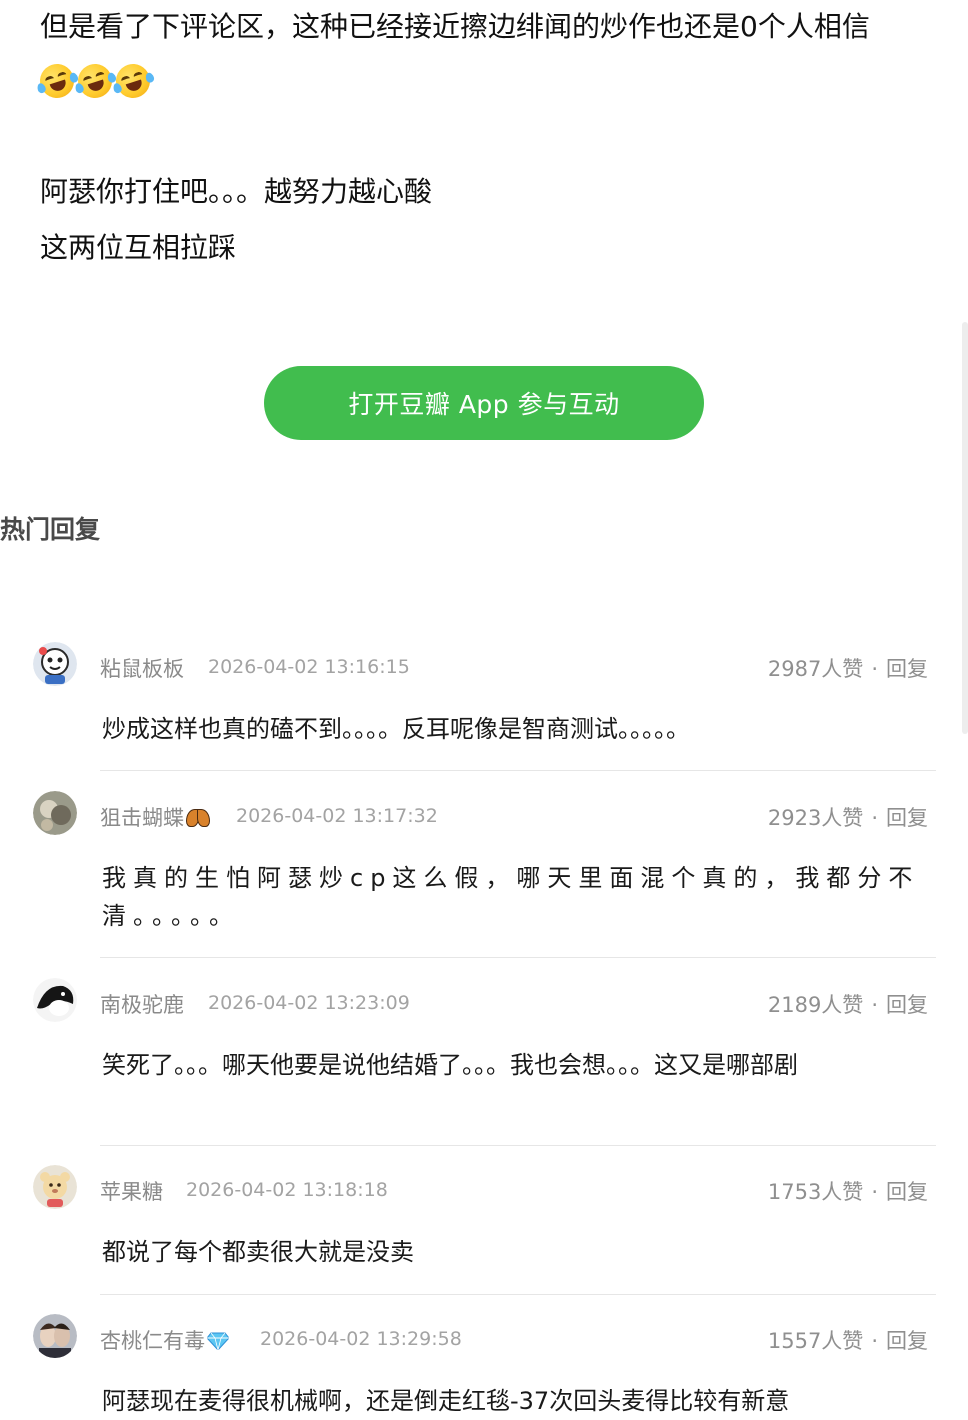 The image size is (968, 1420). What do you see at coordinates (446, 1401) in the screenshot?
I see `comment-text: 阿瑟现在麦得很机械啊，还是倒走红毯-37次回头麦得比较有新意` at bounding box center [446, 1401].